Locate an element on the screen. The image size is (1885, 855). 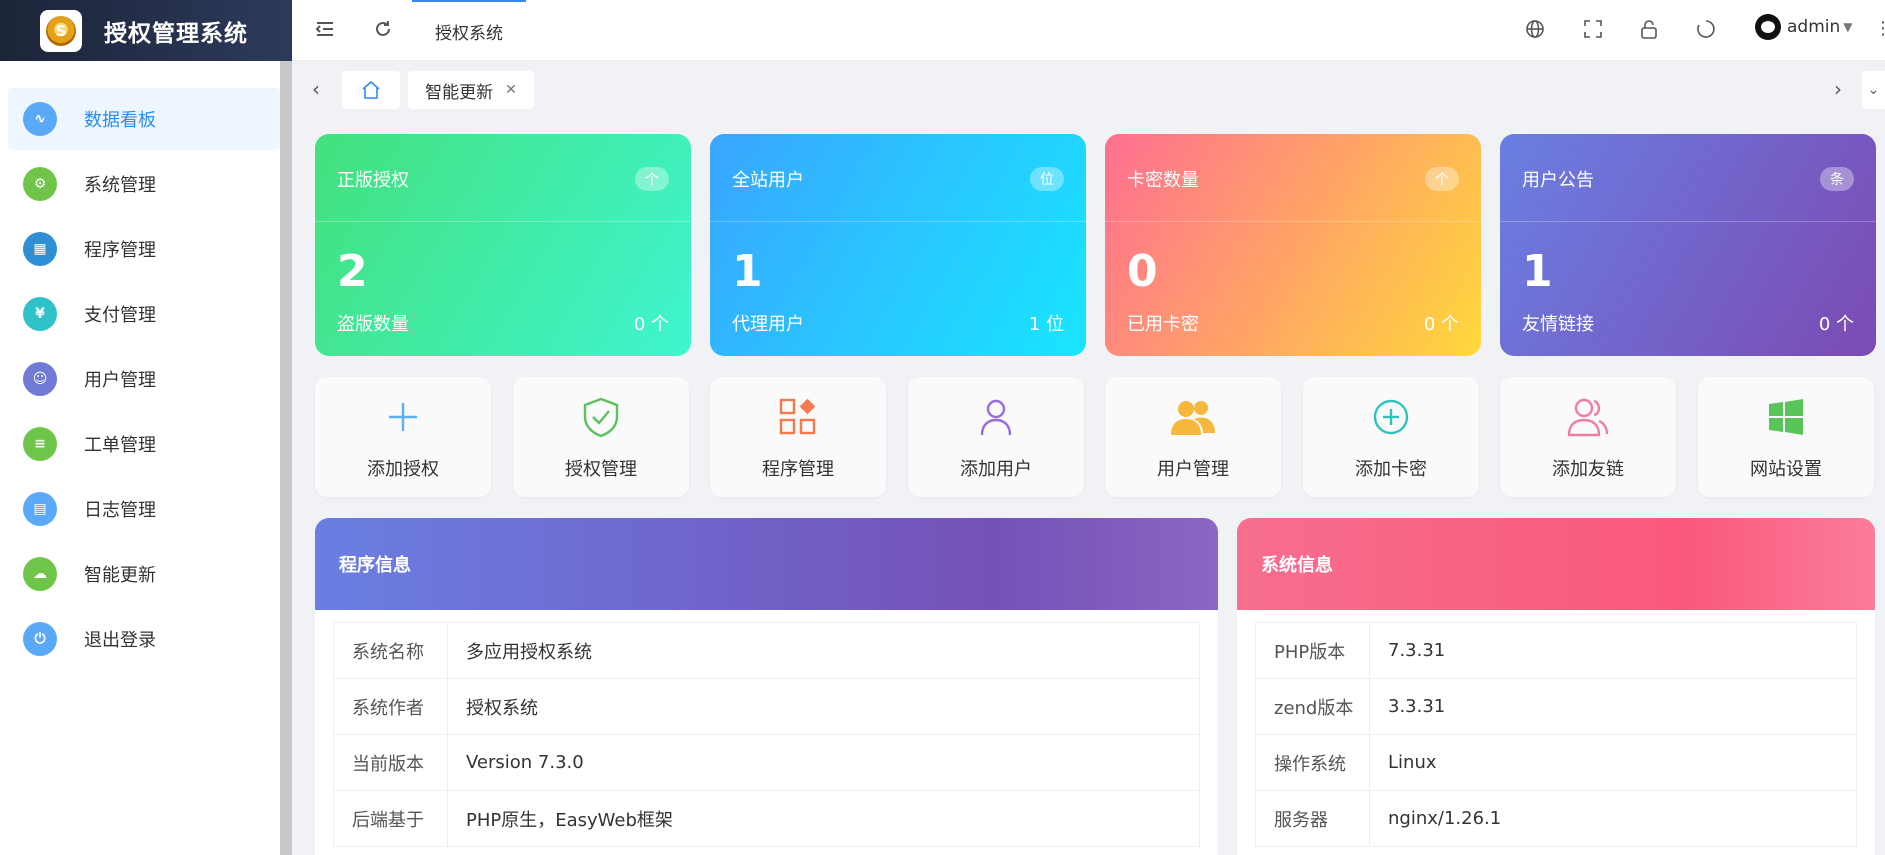
sidebar-item-label: 日志管理 is located at coordinates (120, 510).